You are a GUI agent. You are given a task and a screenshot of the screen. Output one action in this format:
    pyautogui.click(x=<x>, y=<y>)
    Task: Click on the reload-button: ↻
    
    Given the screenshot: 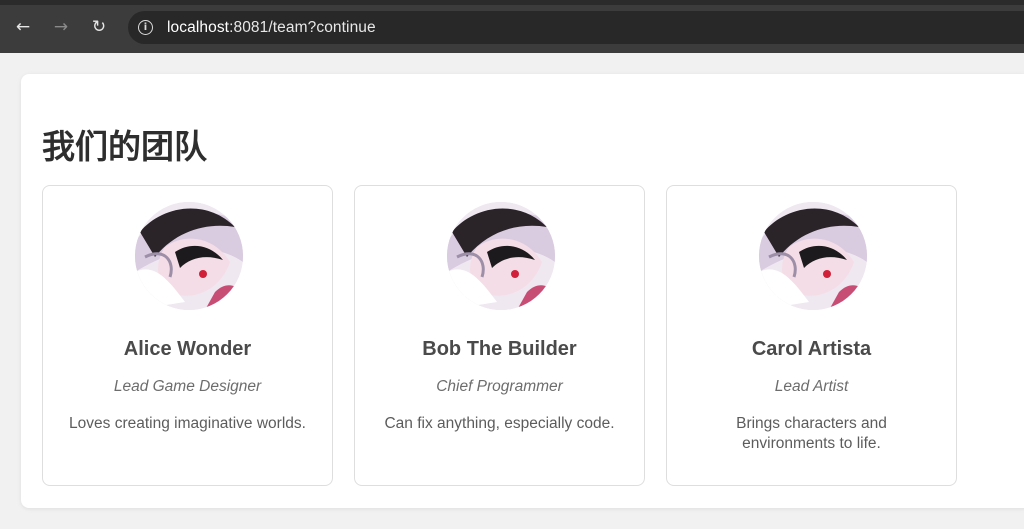 What is the action you would take?
    pyautogui.click(x=99, y=27)
    